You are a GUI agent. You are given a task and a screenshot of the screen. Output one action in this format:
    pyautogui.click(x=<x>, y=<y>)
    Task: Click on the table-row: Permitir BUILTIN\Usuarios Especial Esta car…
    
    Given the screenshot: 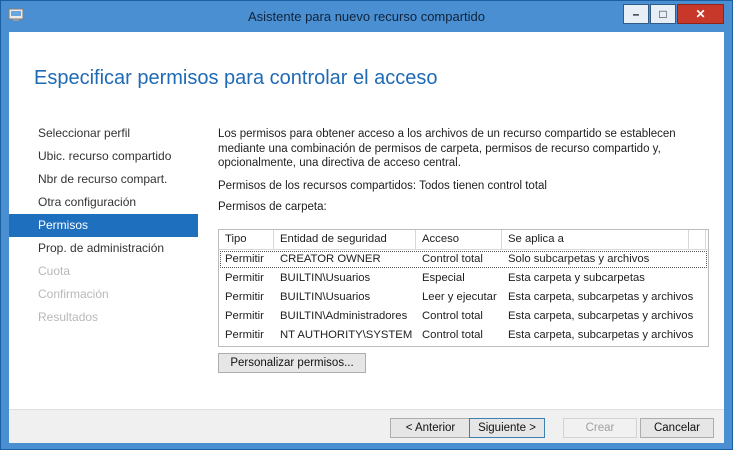 What is the action you would take?
    pyautogui.click(x=463, y=278)
    